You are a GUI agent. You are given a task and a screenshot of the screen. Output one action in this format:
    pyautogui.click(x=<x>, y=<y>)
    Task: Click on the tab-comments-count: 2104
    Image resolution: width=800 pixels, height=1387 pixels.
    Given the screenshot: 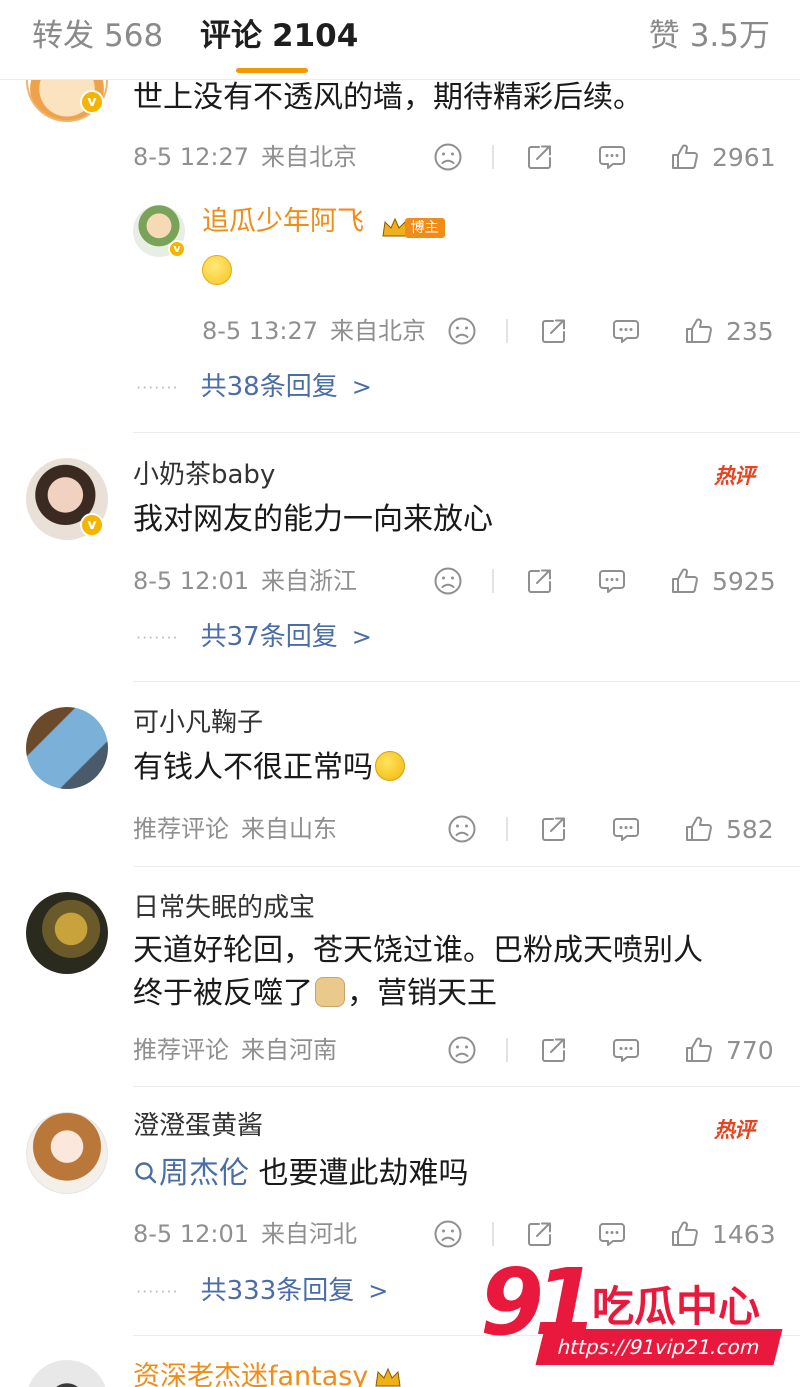 What is the action you would take?
    pyautogui.click(x=315, y=36)
    